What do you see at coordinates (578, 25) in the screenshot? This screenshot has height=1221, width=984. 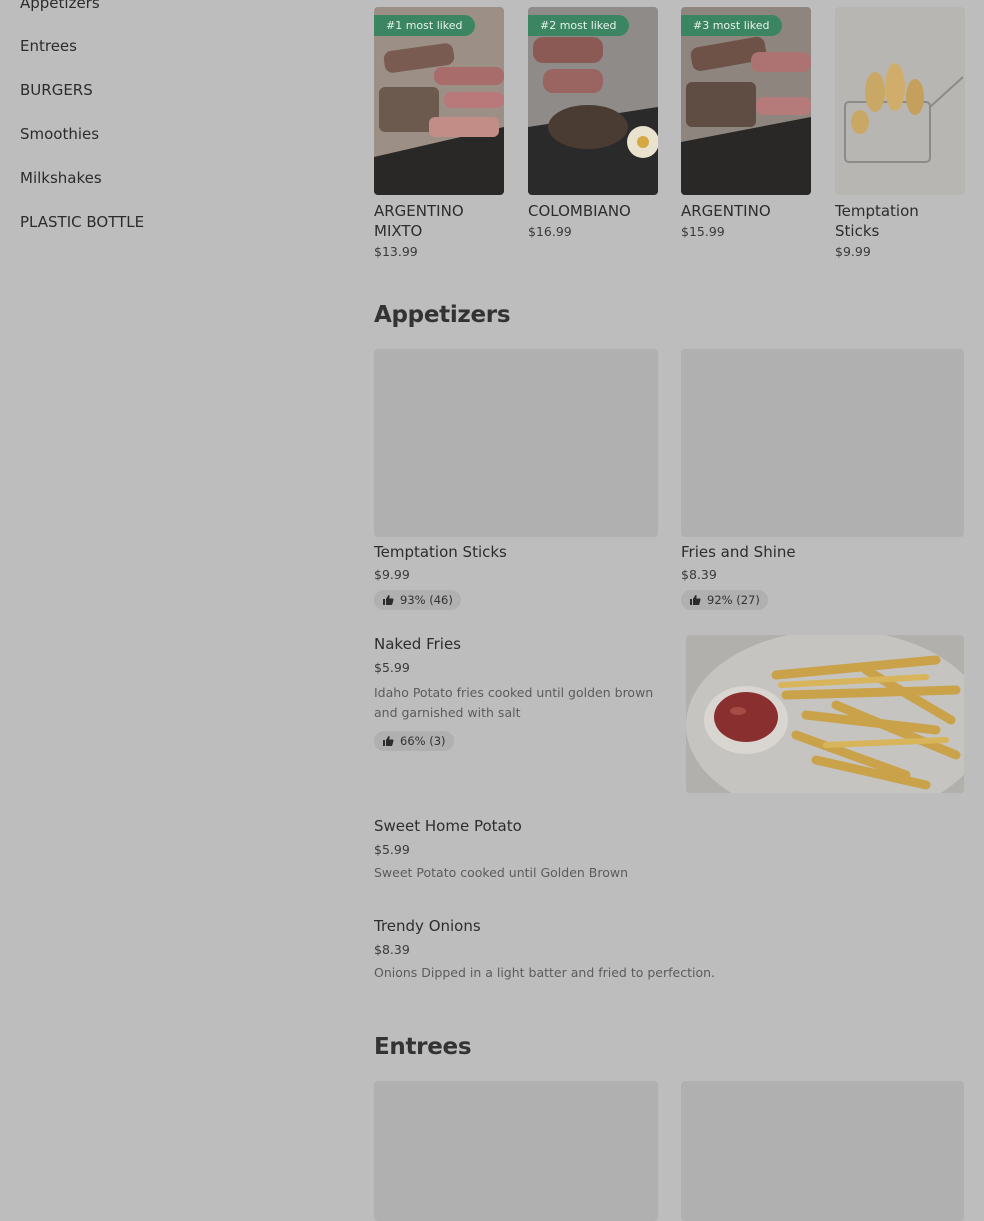 I see `most-liked-badge: #2 most liked` at bounding box center [578, 25].